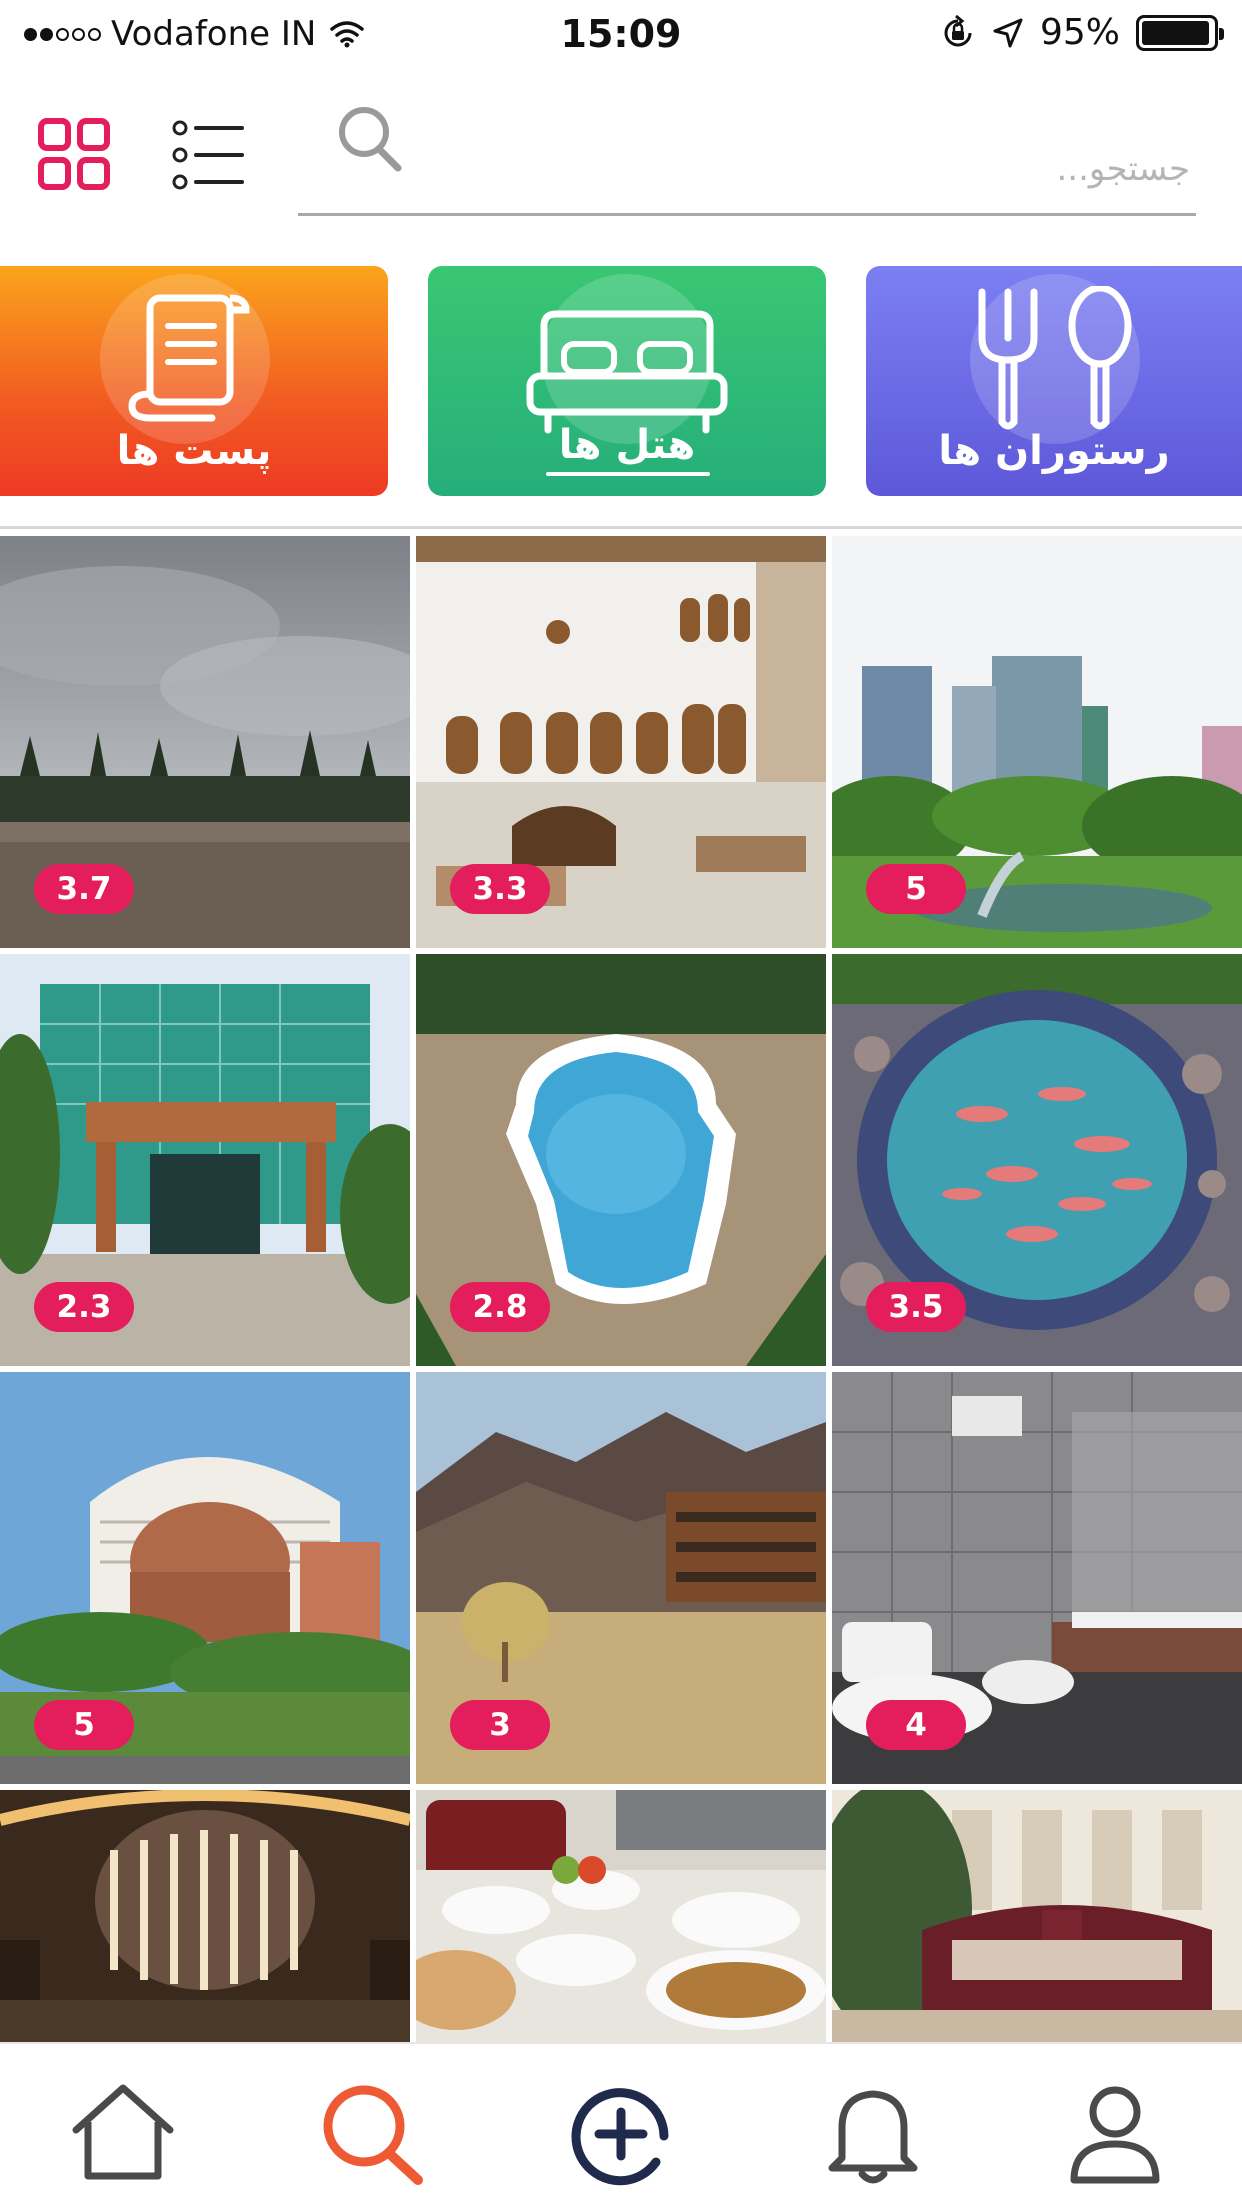 Image resolution: width=1242 pixels, height=2208 pixels. I want to click on chandelier-photo, so click(205, 1916).